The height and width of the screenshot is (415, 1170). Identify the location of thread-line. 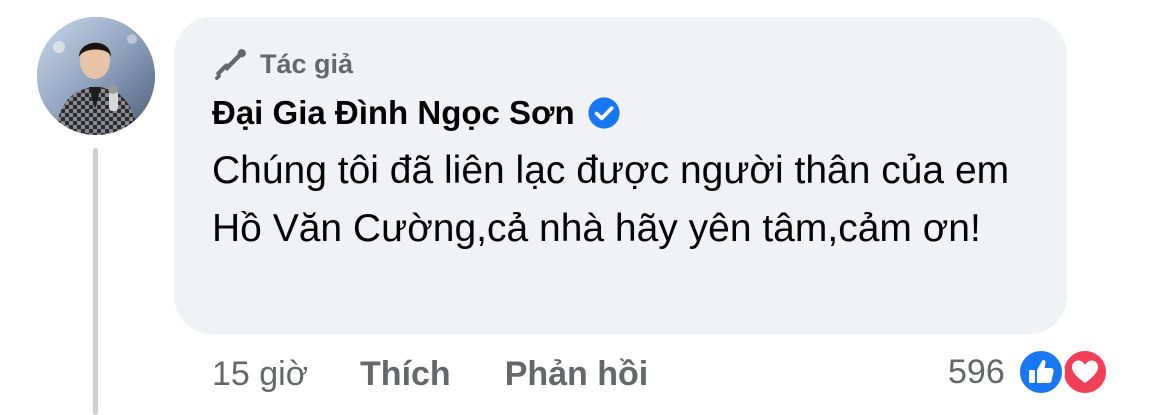
(95, 281).